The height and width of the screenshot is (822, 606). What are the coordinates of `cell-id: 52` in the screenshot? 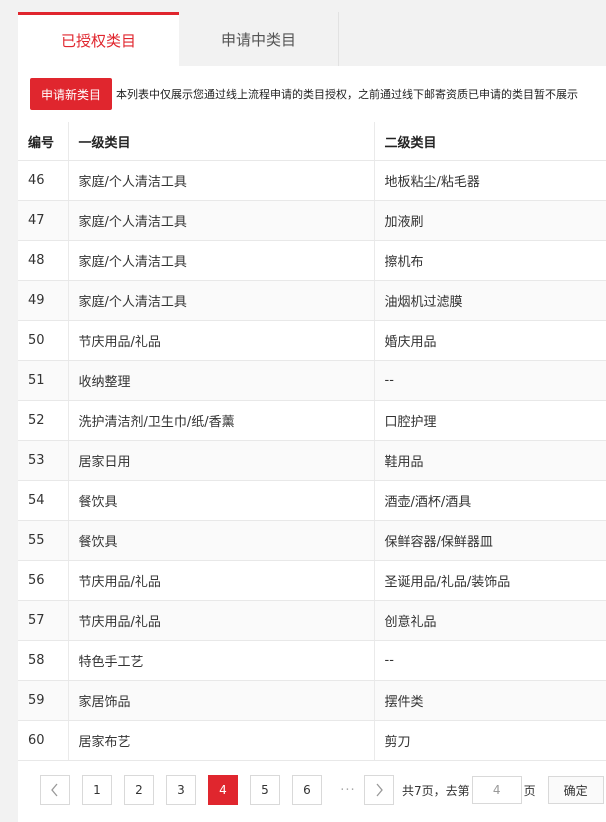 It's located at (43, 420).